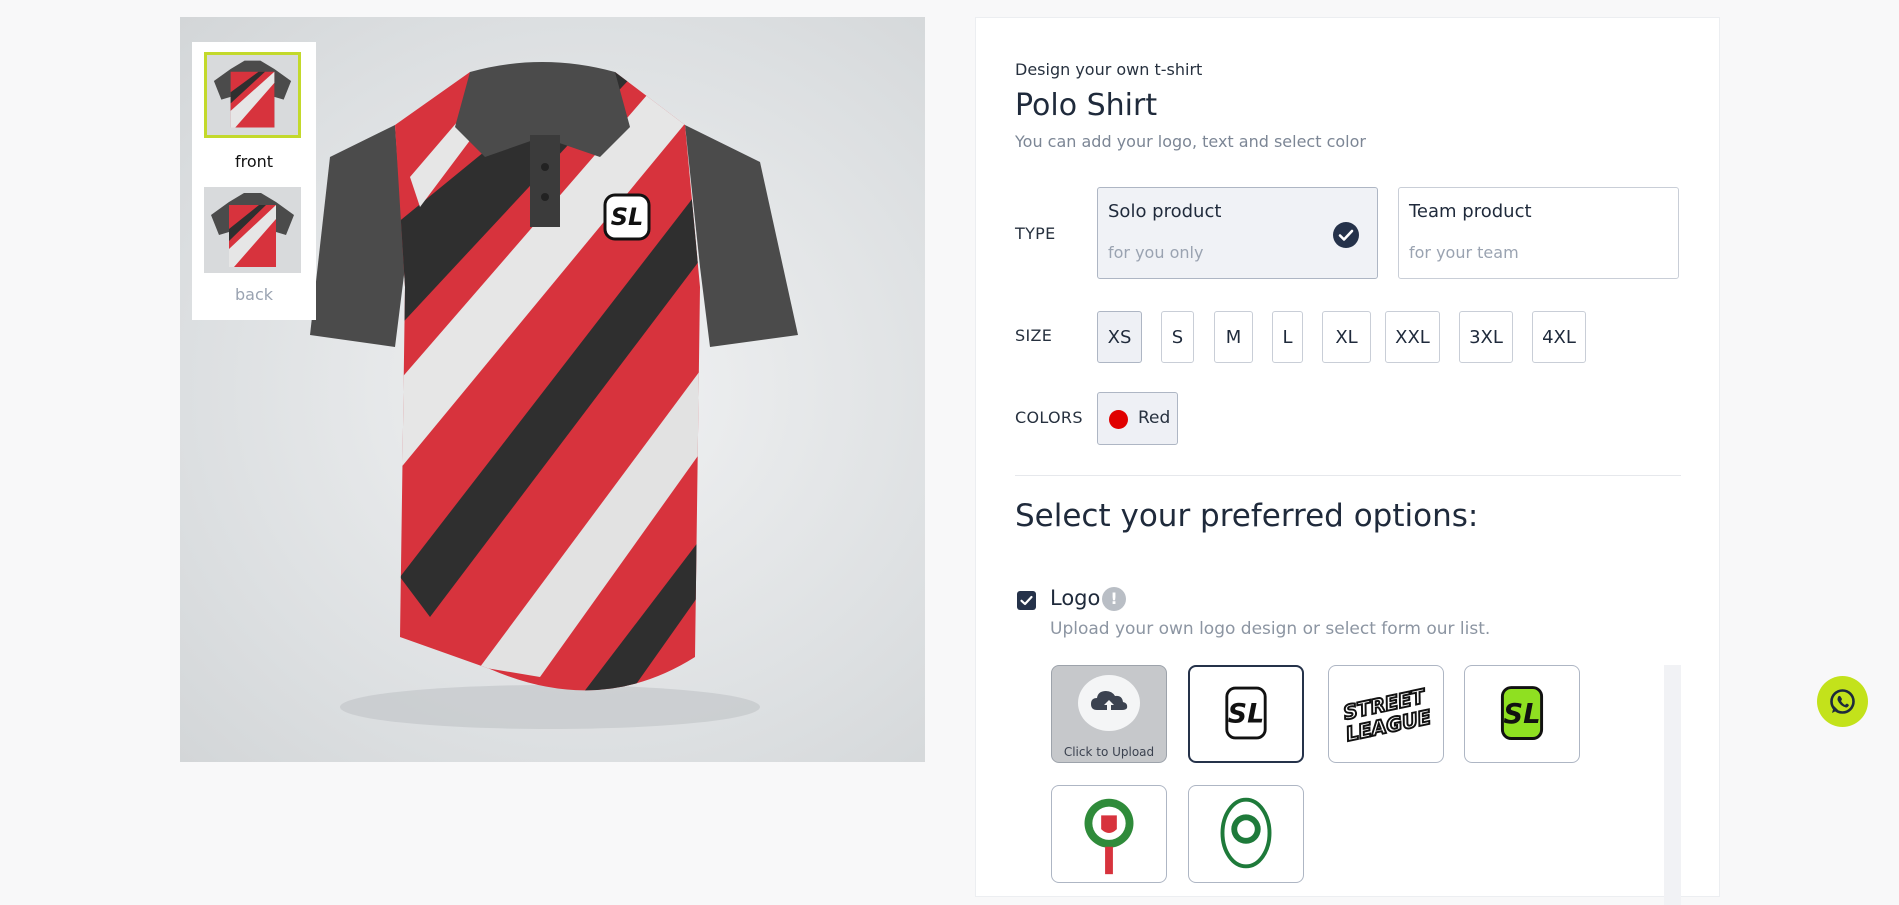  I want to click on eyebrow-text: Design your own t-shirt, so click(1109, 69).